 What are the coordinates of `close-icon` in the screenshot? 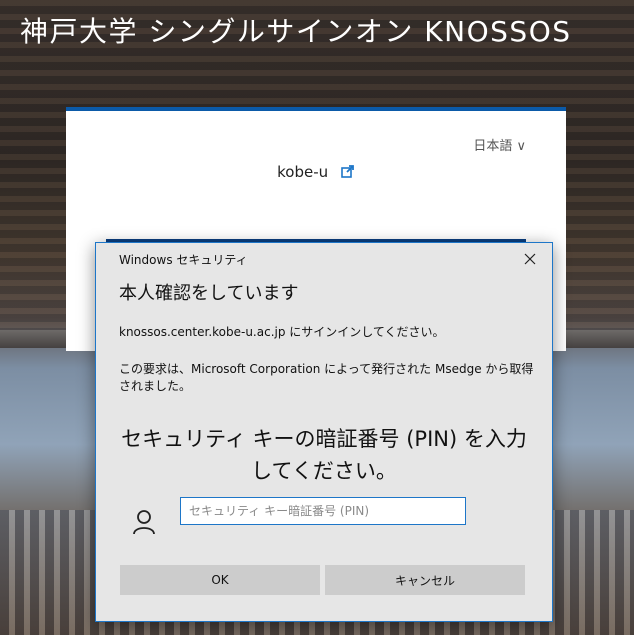 It's located at (530, 259).